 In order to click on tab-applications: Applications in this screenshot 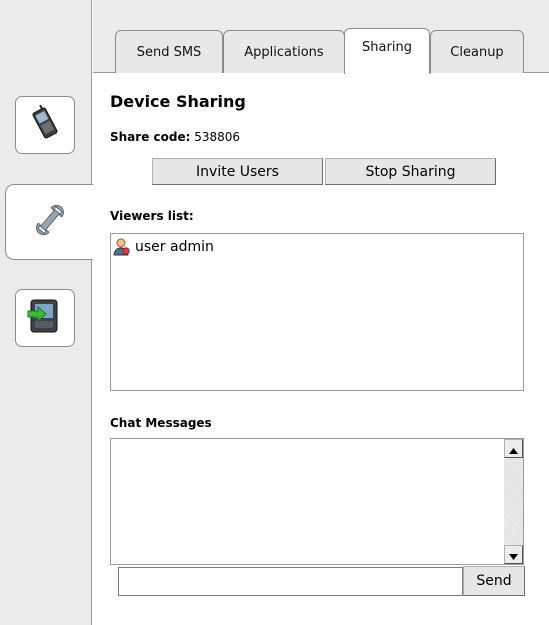, I will do `click(284, 51)`.